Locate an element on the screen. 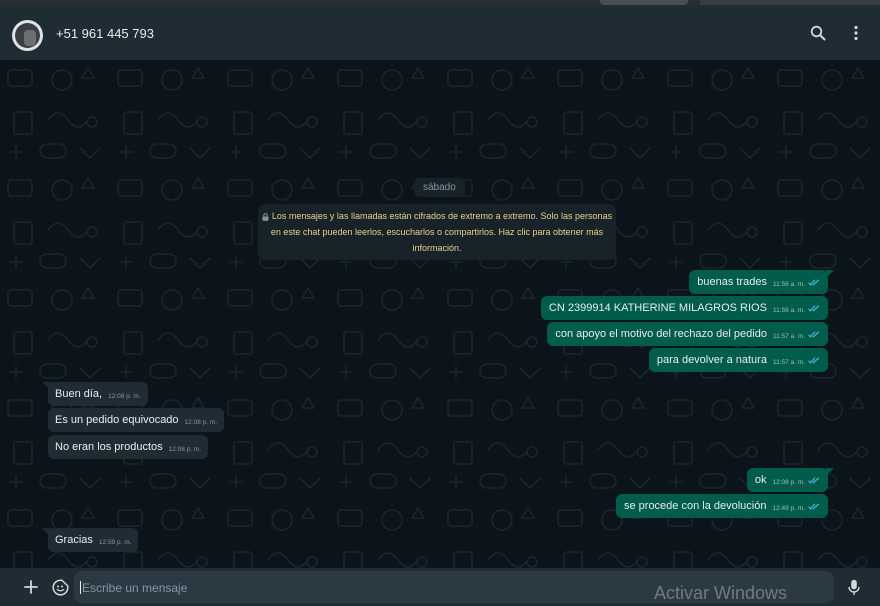 This screenshot has width=880, height=606. search-icon is located at coordinates (818, 33).